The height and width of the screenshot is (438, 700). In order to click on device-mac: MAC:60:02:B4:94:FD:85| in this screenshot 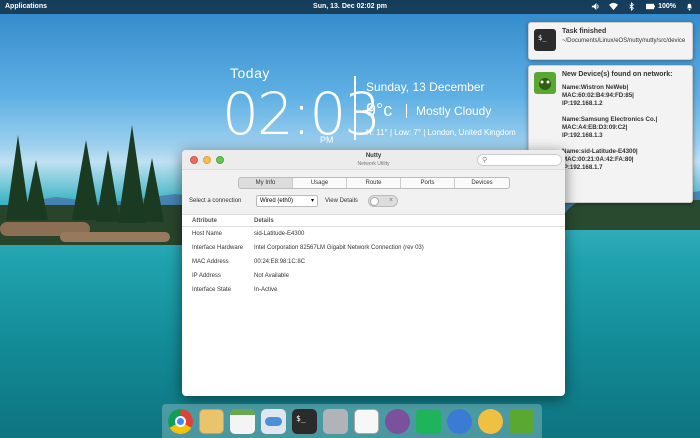, I will do `click(598, 95)`.